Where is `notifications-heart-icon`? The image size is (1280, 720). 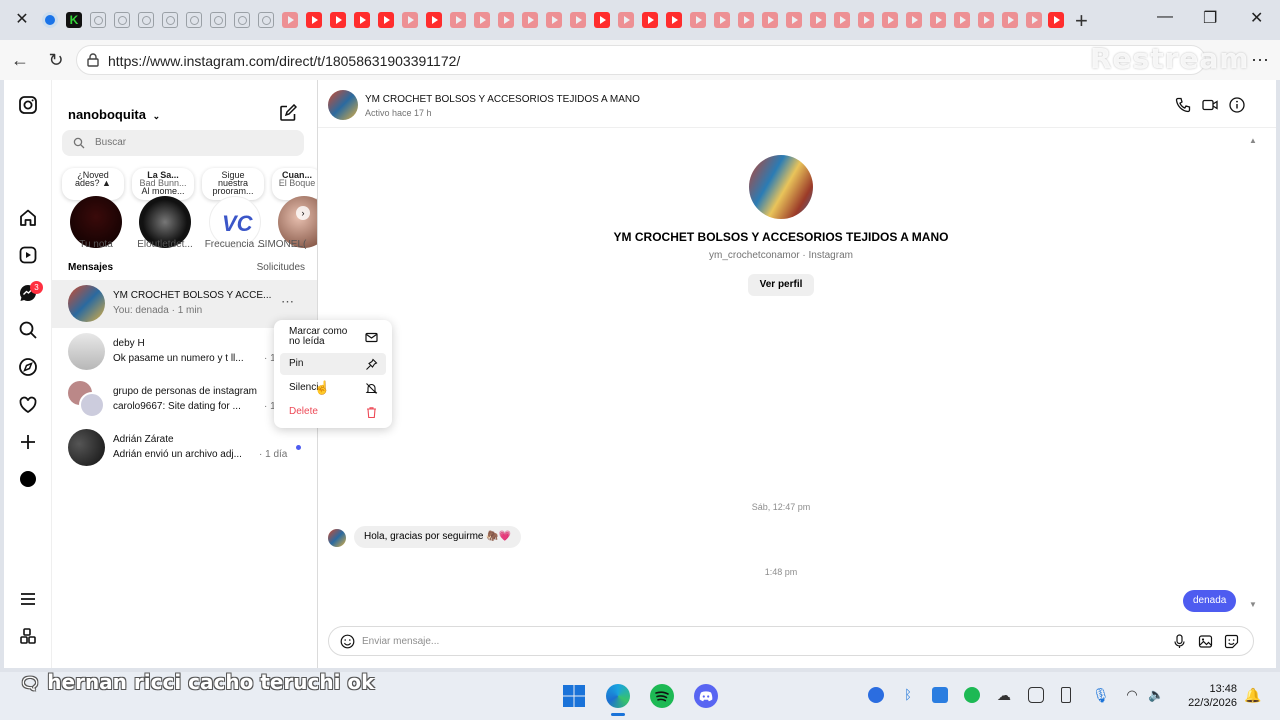 notifications-heart-icon is located at coordinates (28, 405).